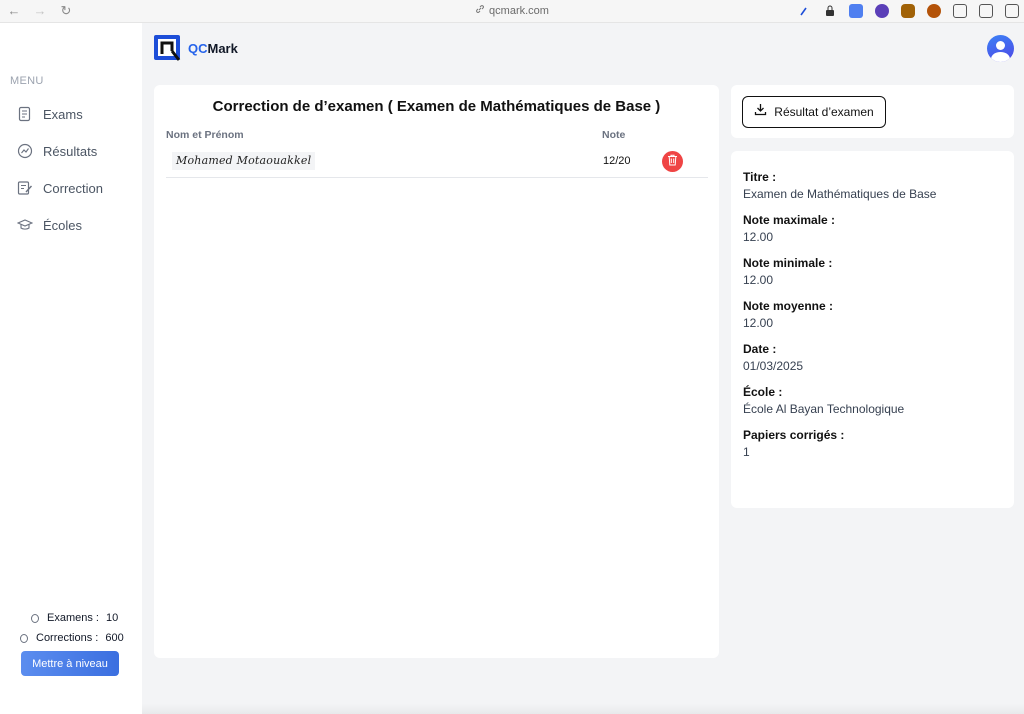 The image size is (1024, 714). Describe the element at coordinates (213, 48) in the screenshot. I see `brand-name: QCMark` at that location.